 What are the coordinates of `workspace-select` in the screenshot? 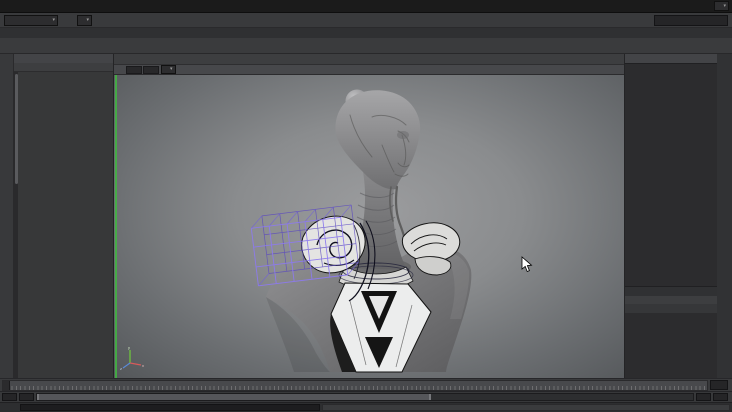 It's located at (721, 6).